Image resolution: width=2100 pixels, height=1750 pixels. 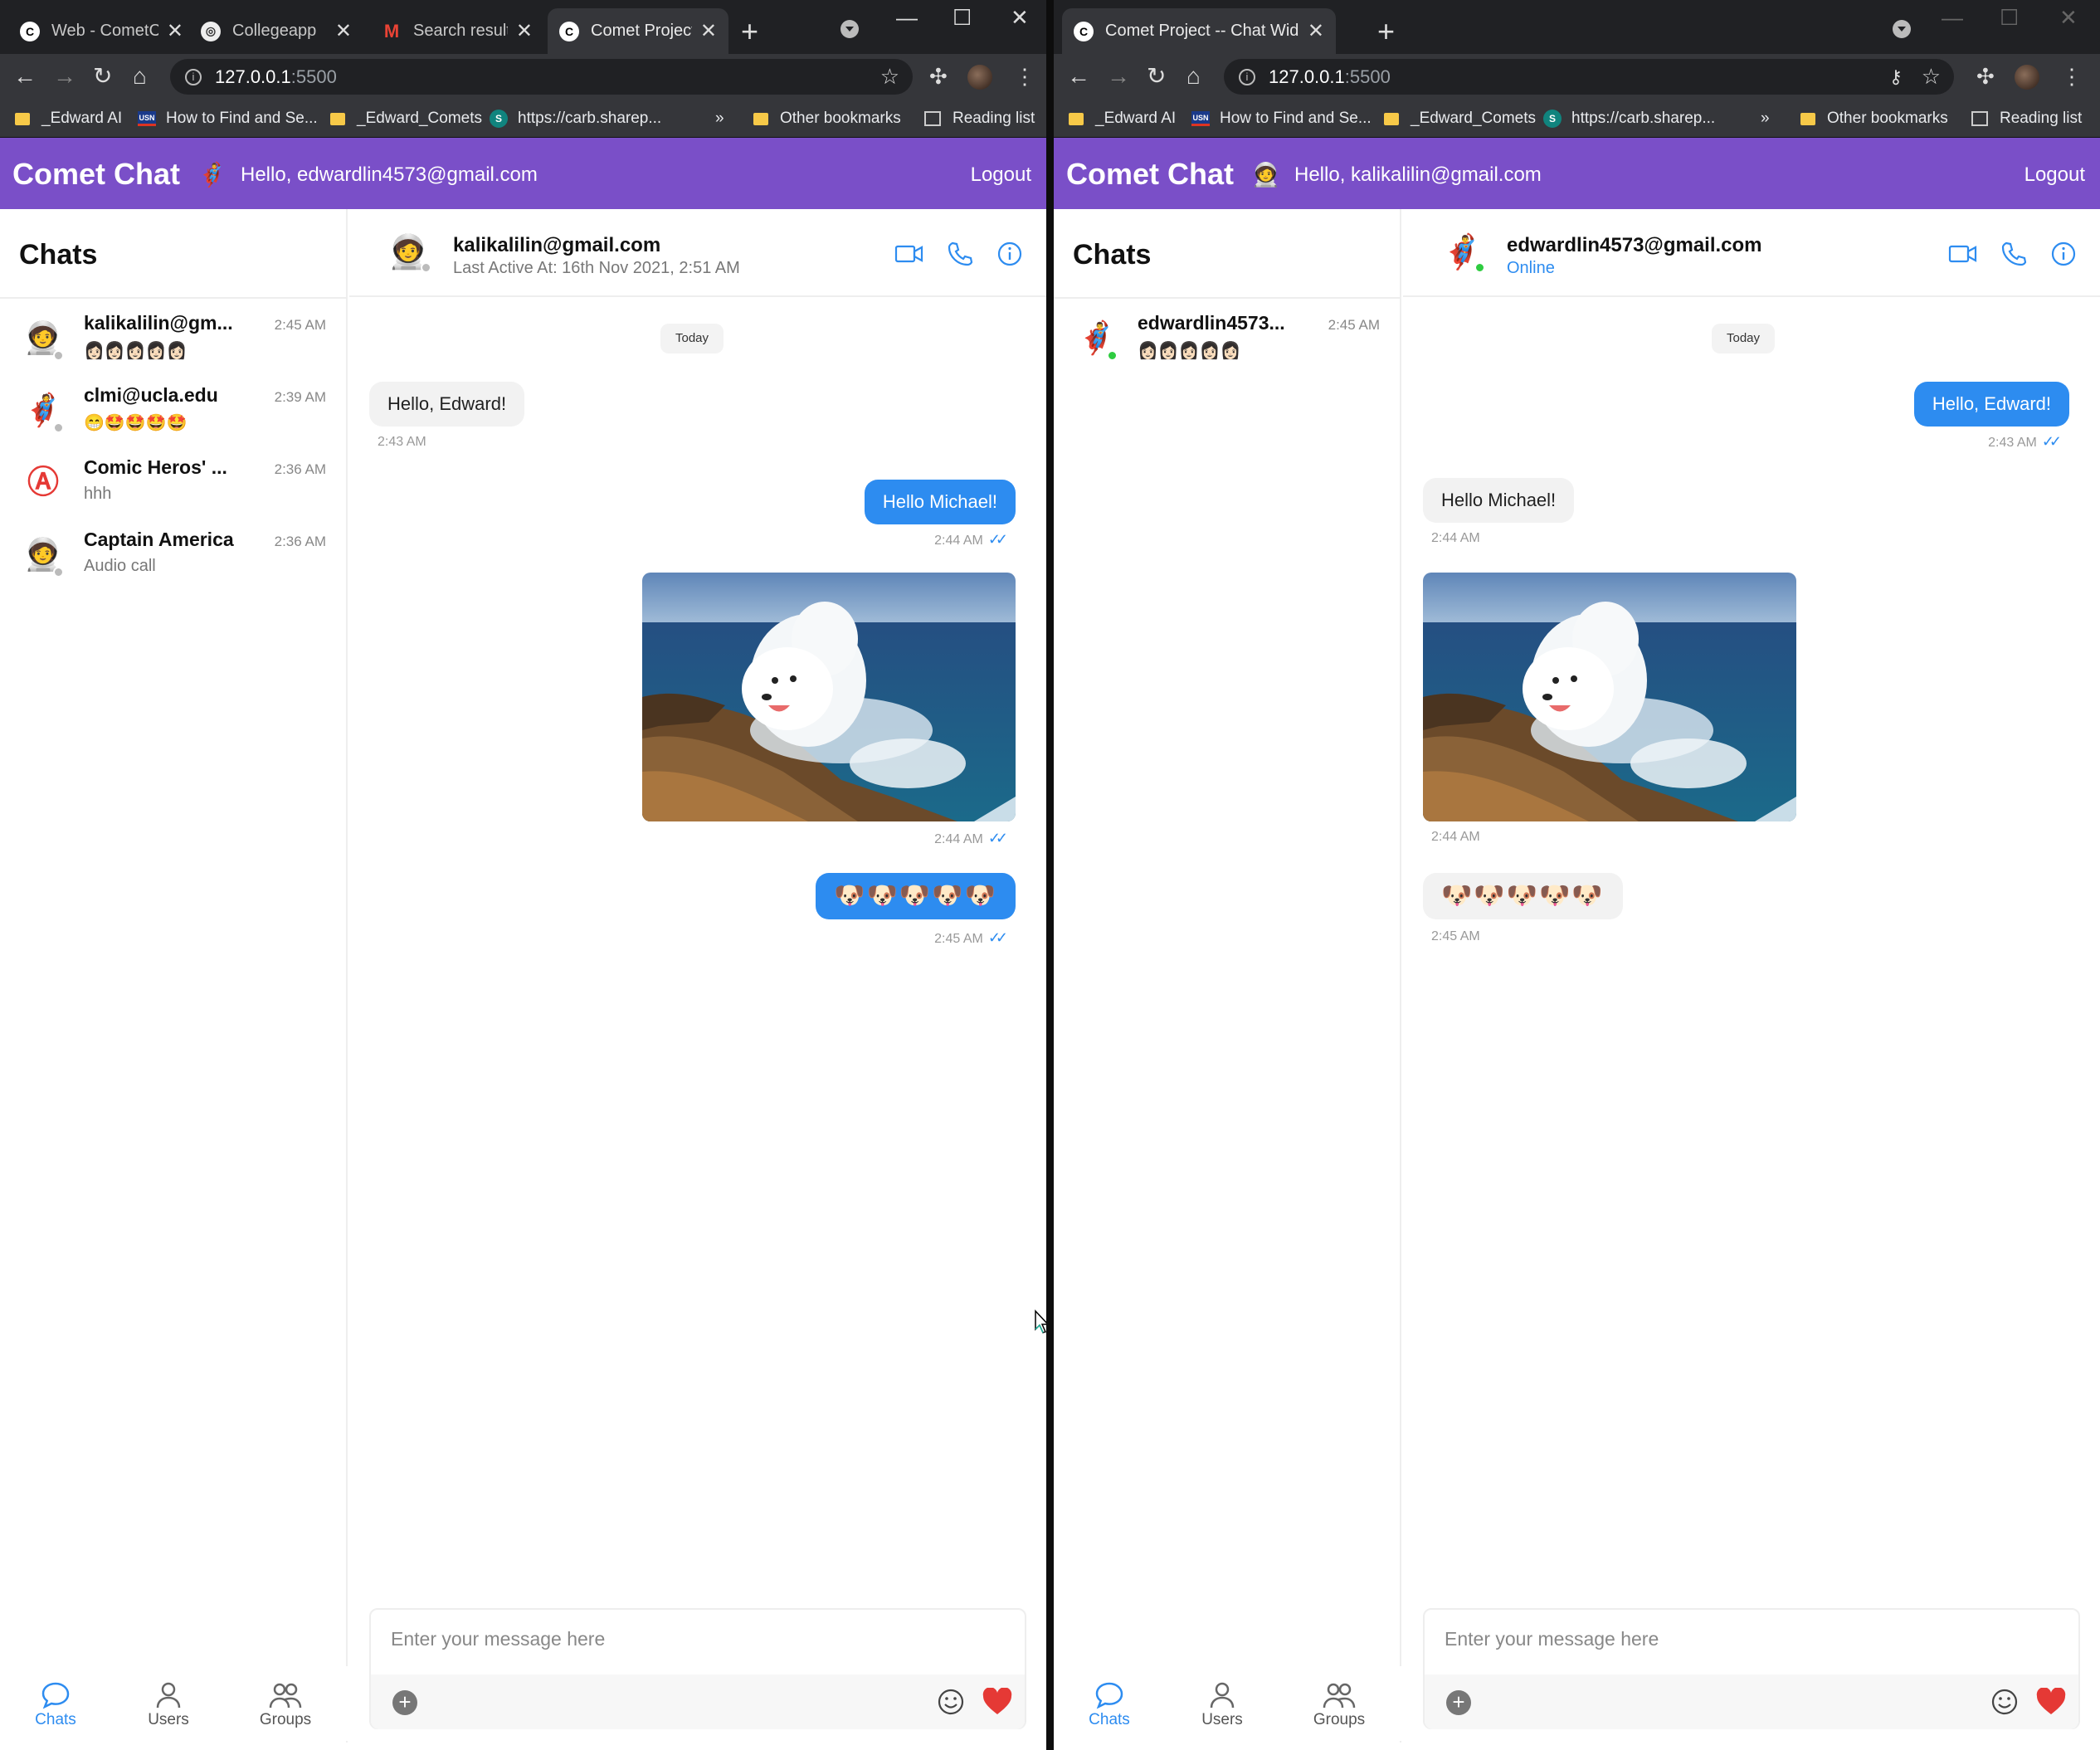 I want to click on message-bubble-outgoing: Hello Michael!, so click(x=940, y=502).